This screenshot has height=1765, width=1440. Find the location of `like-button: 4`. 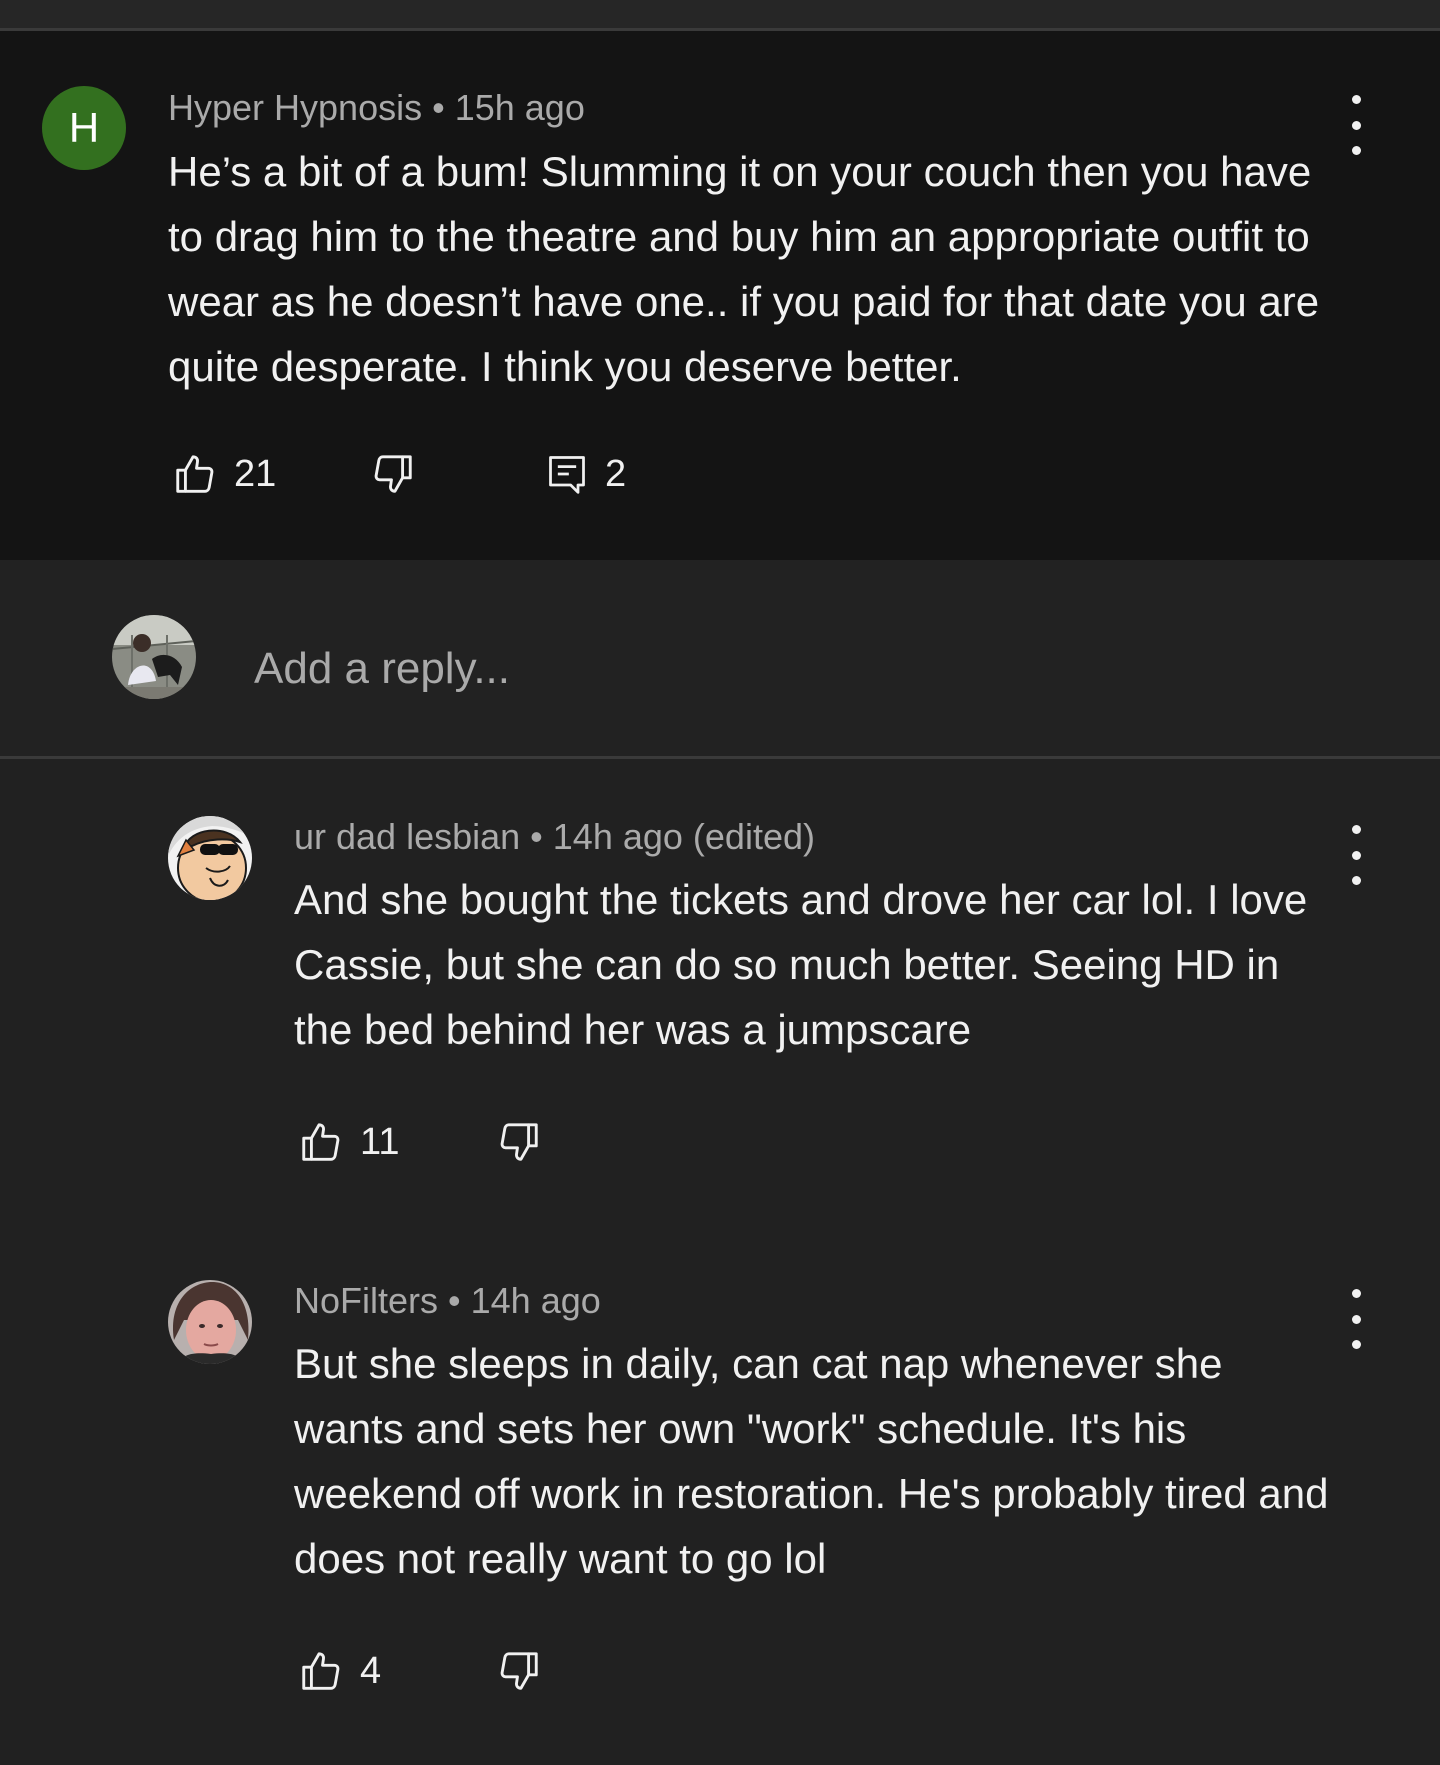

like-button: 4 is located at coordinates (339, 1671).